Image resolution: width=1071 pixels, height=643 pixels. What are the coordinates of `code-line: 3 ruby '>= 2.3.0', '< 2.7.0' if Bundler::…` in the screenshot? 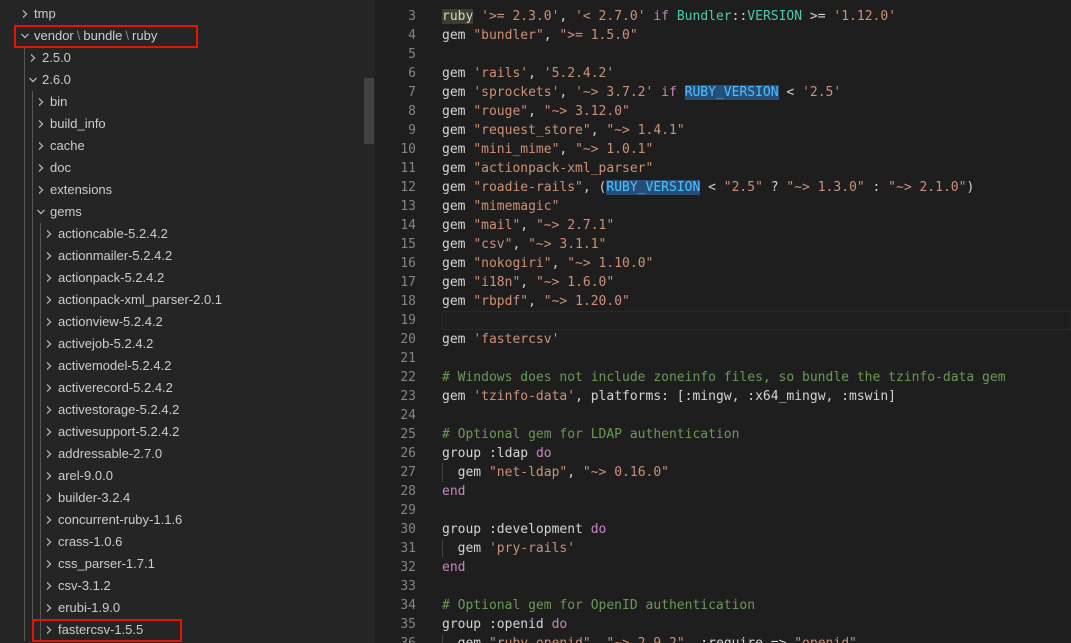 It's located at (723, 16).